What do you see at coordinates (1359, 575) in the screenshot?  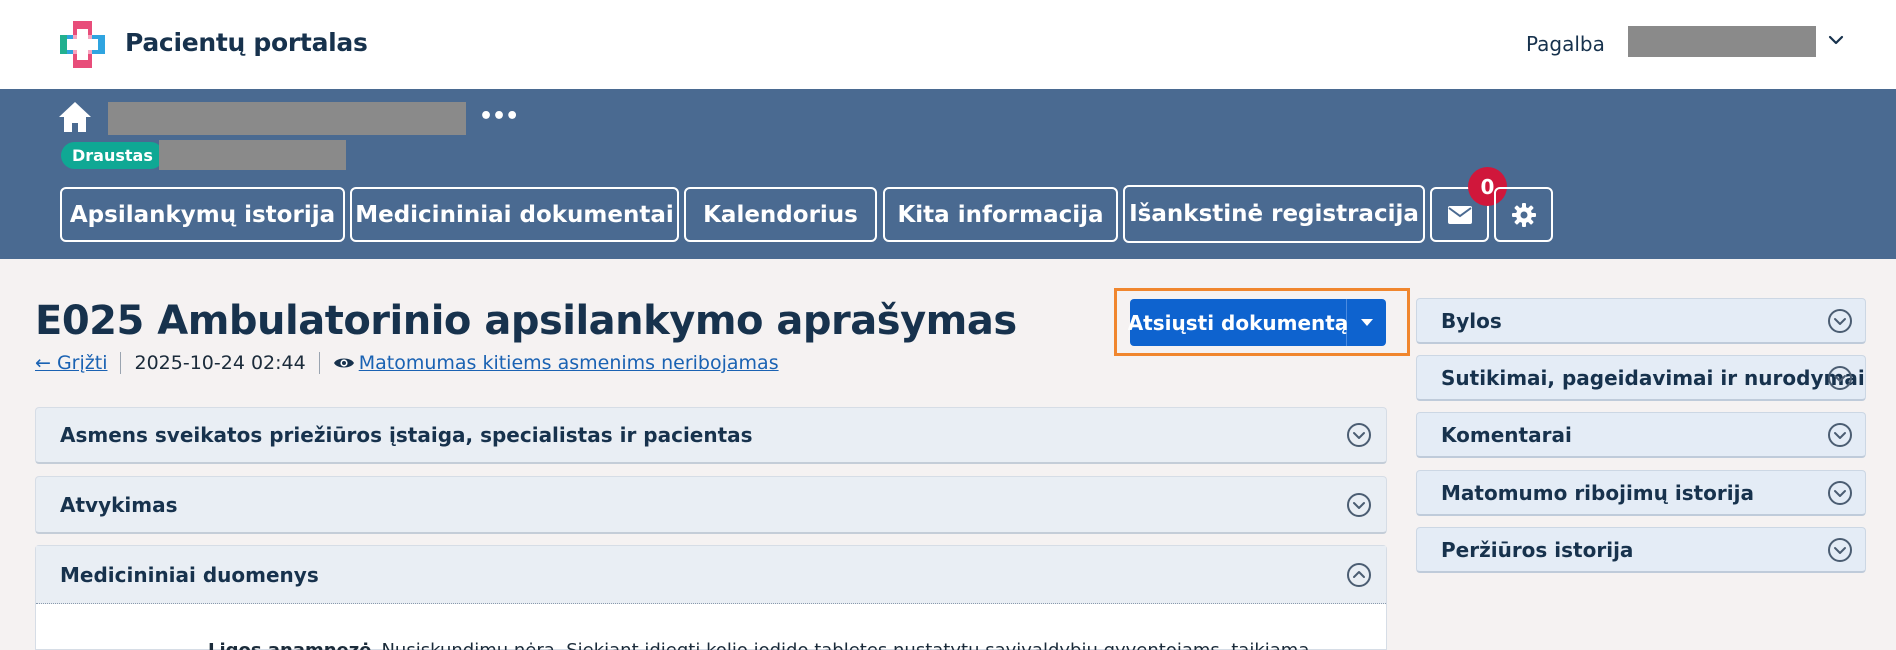 I see `chevron-up-circle-icon` at bounding box center [1359, 575].